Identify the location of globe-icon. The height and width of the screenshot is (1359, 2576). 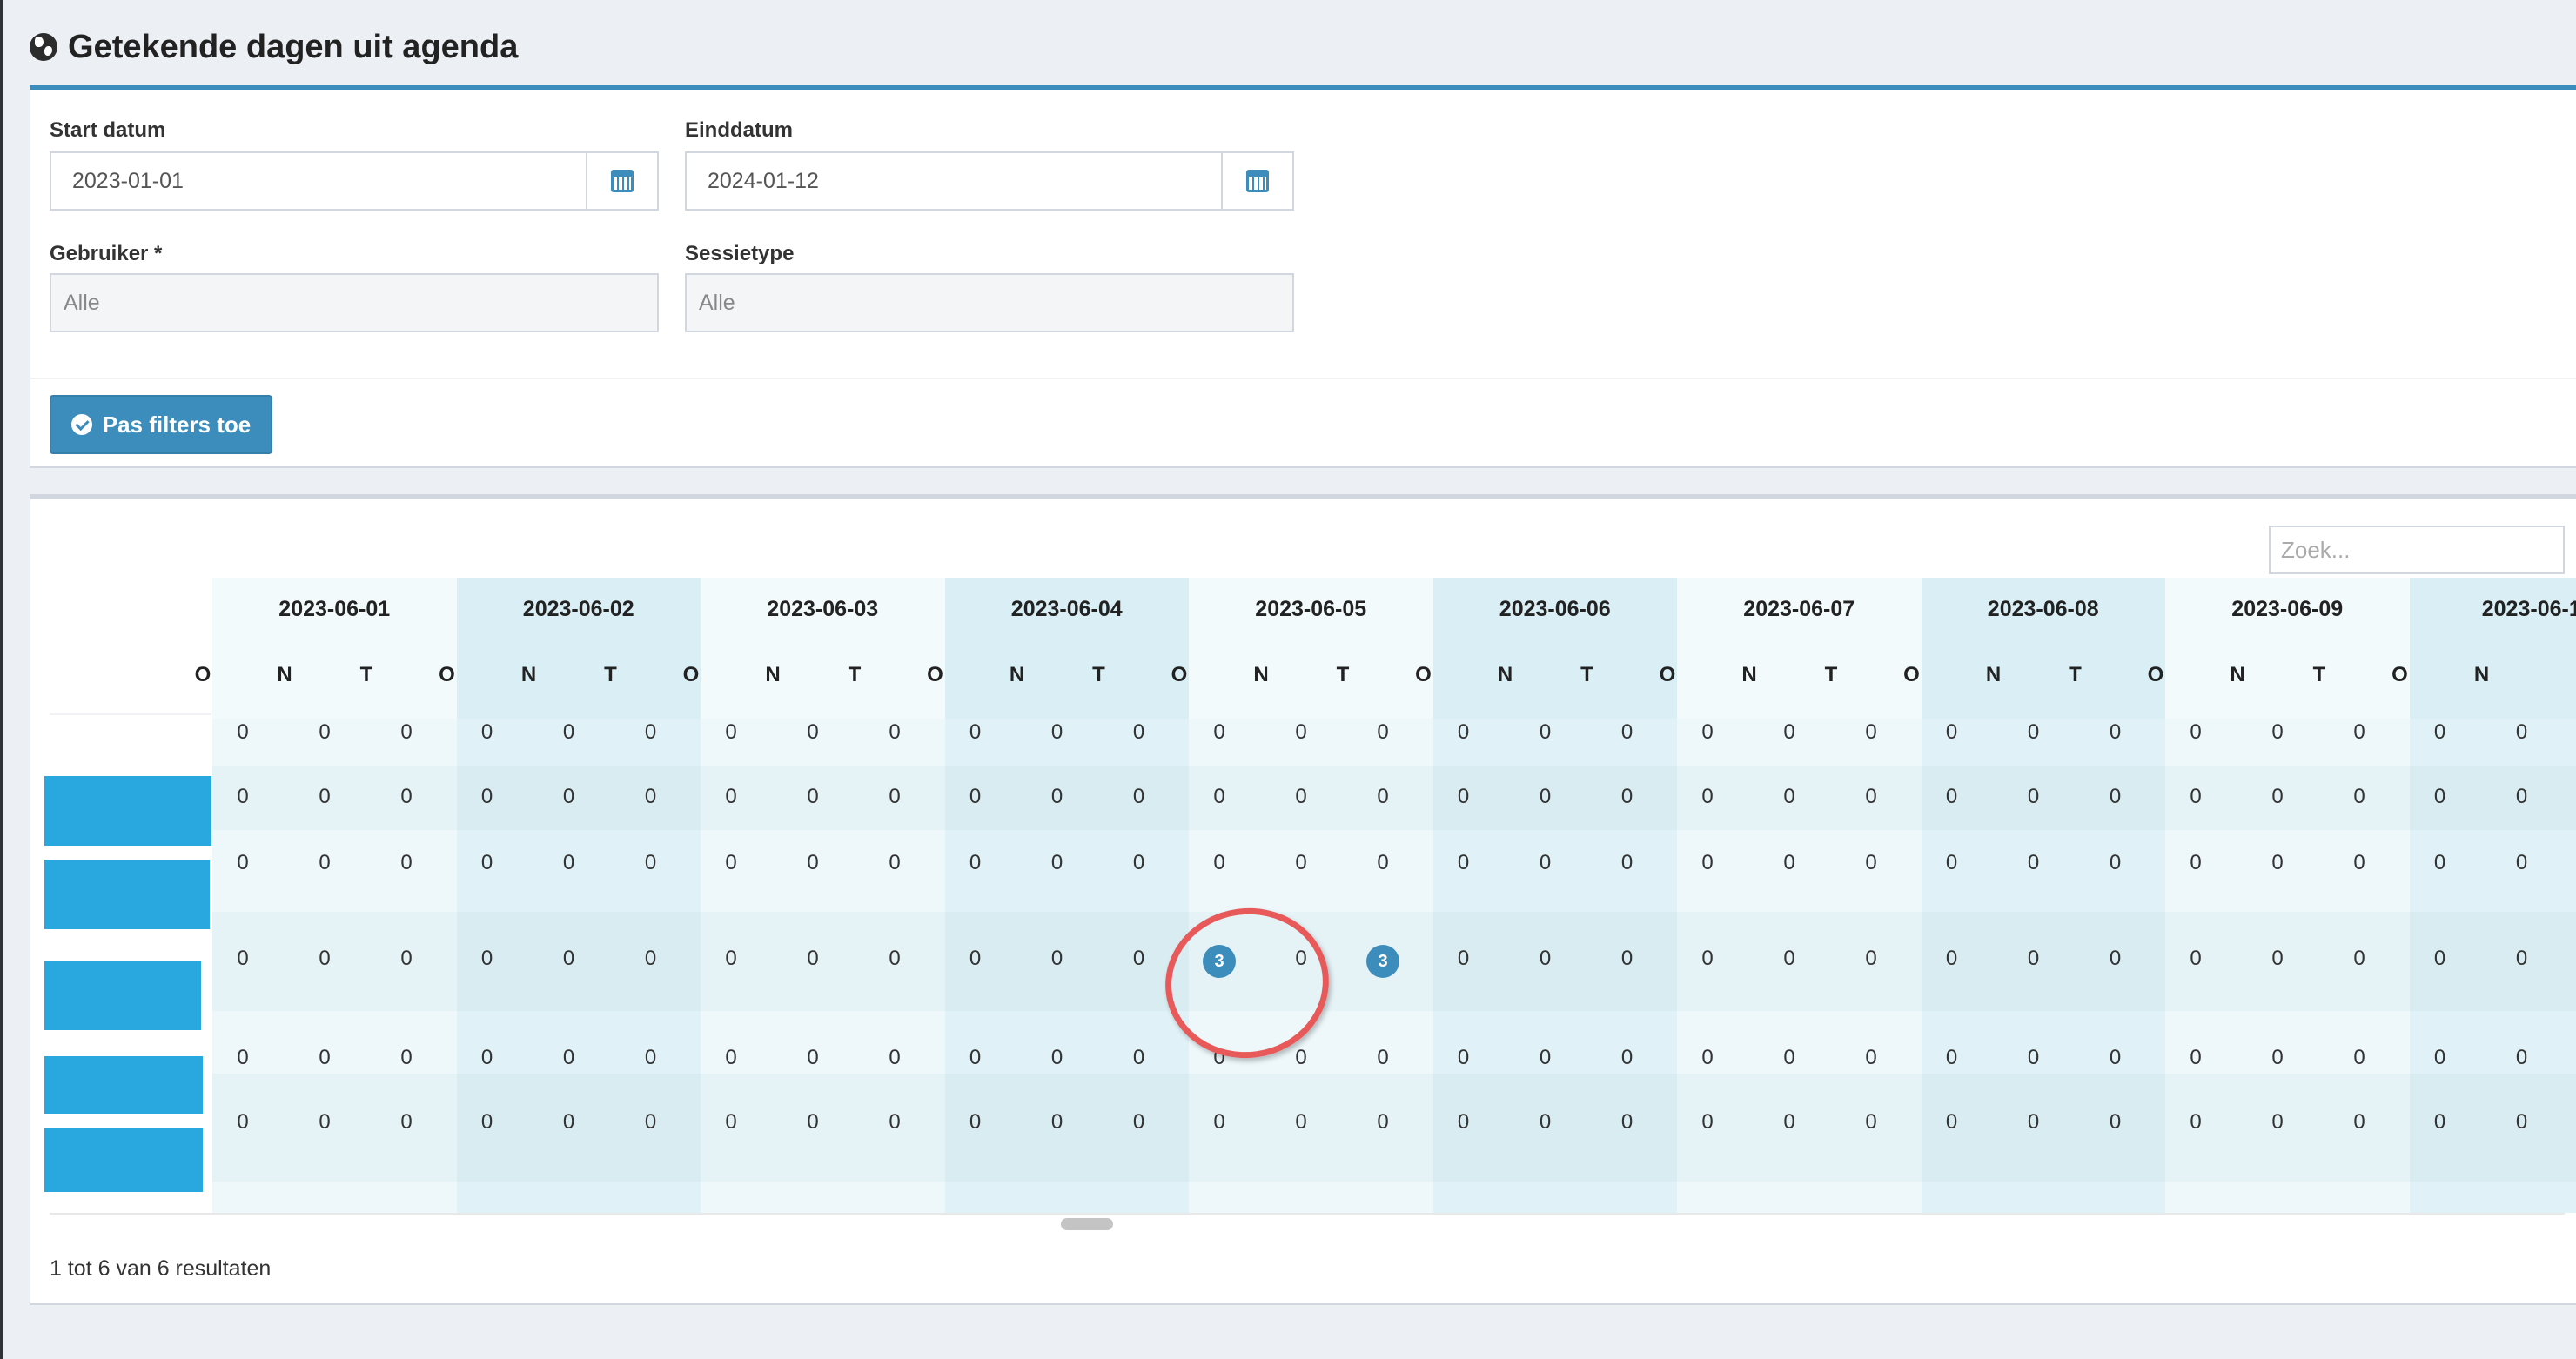
(43, 47).